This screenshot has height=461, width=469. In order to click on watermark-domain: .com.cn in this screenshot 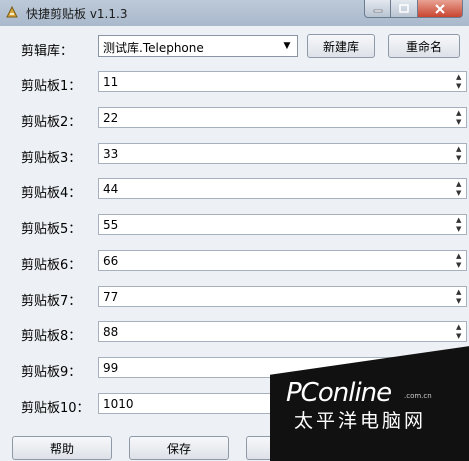, I will do `click(418, 396)`.